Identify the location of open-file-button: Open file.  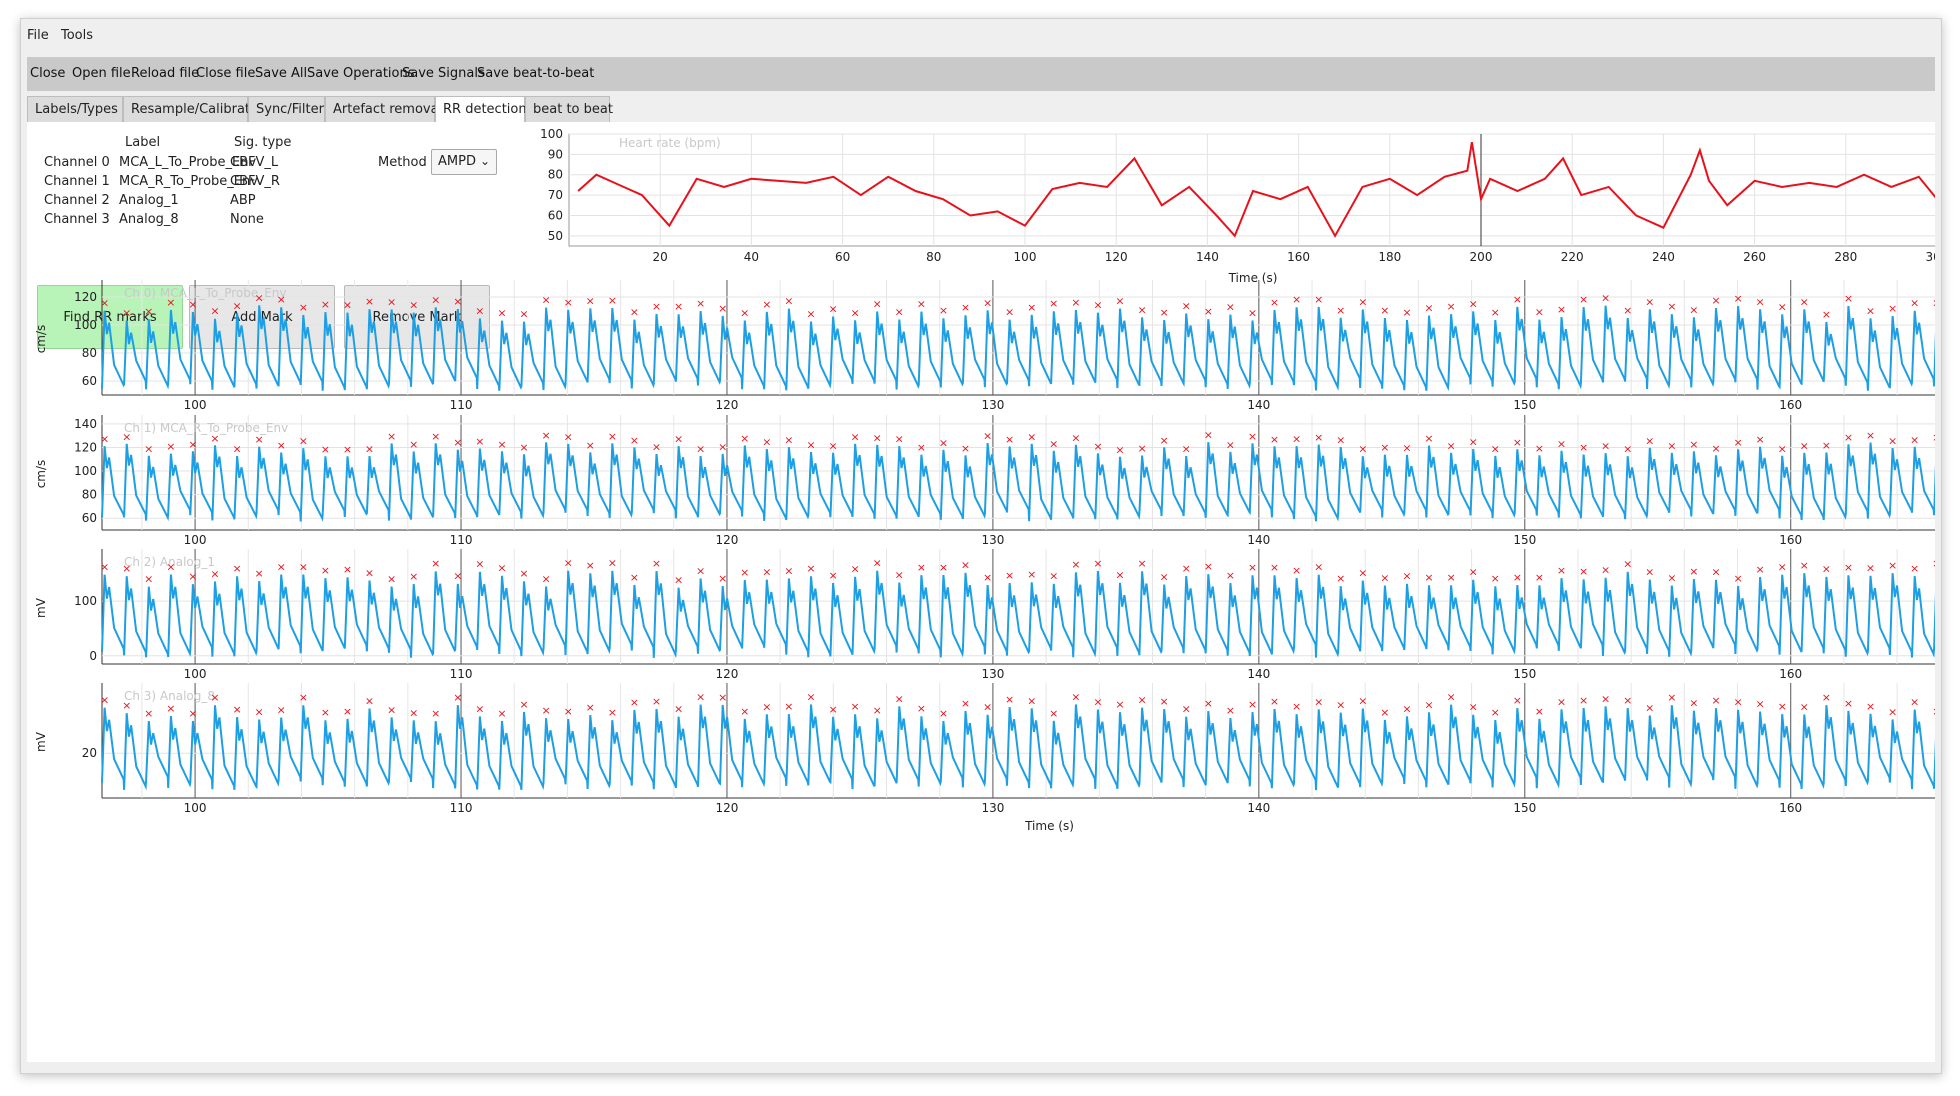
(101, 74).